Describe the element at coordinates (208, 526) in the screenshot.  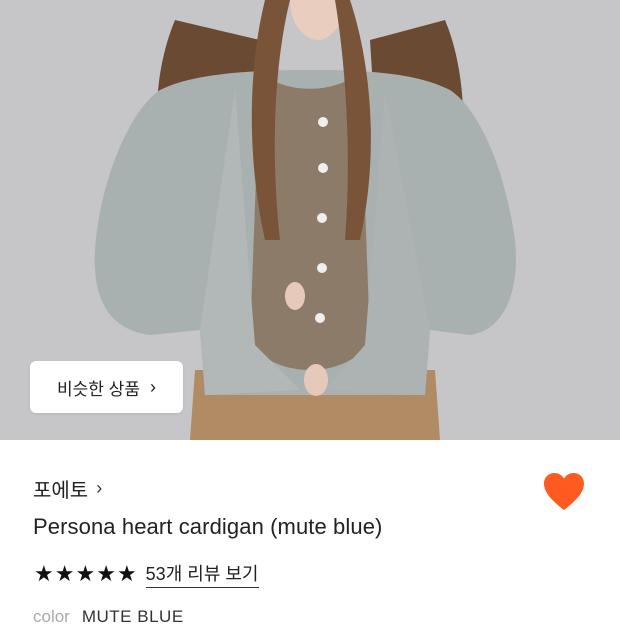
I see `product-name: Persona heart cardigan (mute blue)` at that location.